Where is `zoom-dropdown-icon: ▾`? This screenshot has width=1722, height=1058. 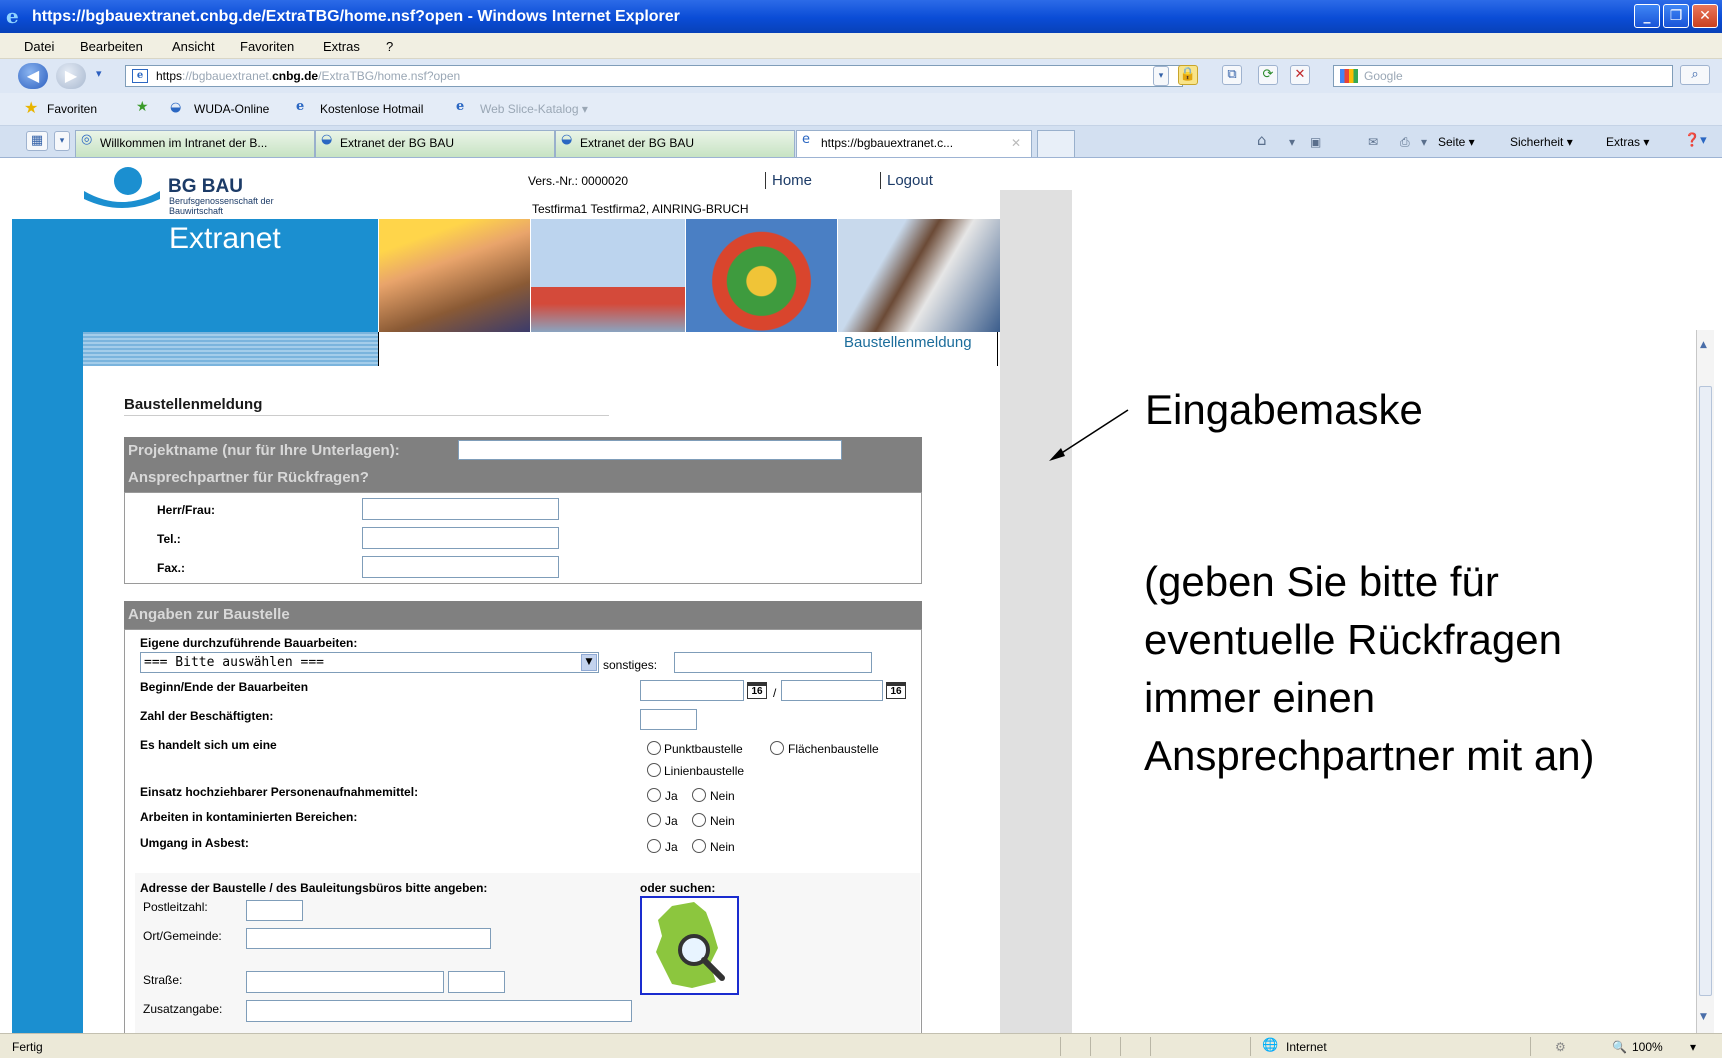 zoom-dropdown-icon: ▾ is located at coordinates (1693, 1047).